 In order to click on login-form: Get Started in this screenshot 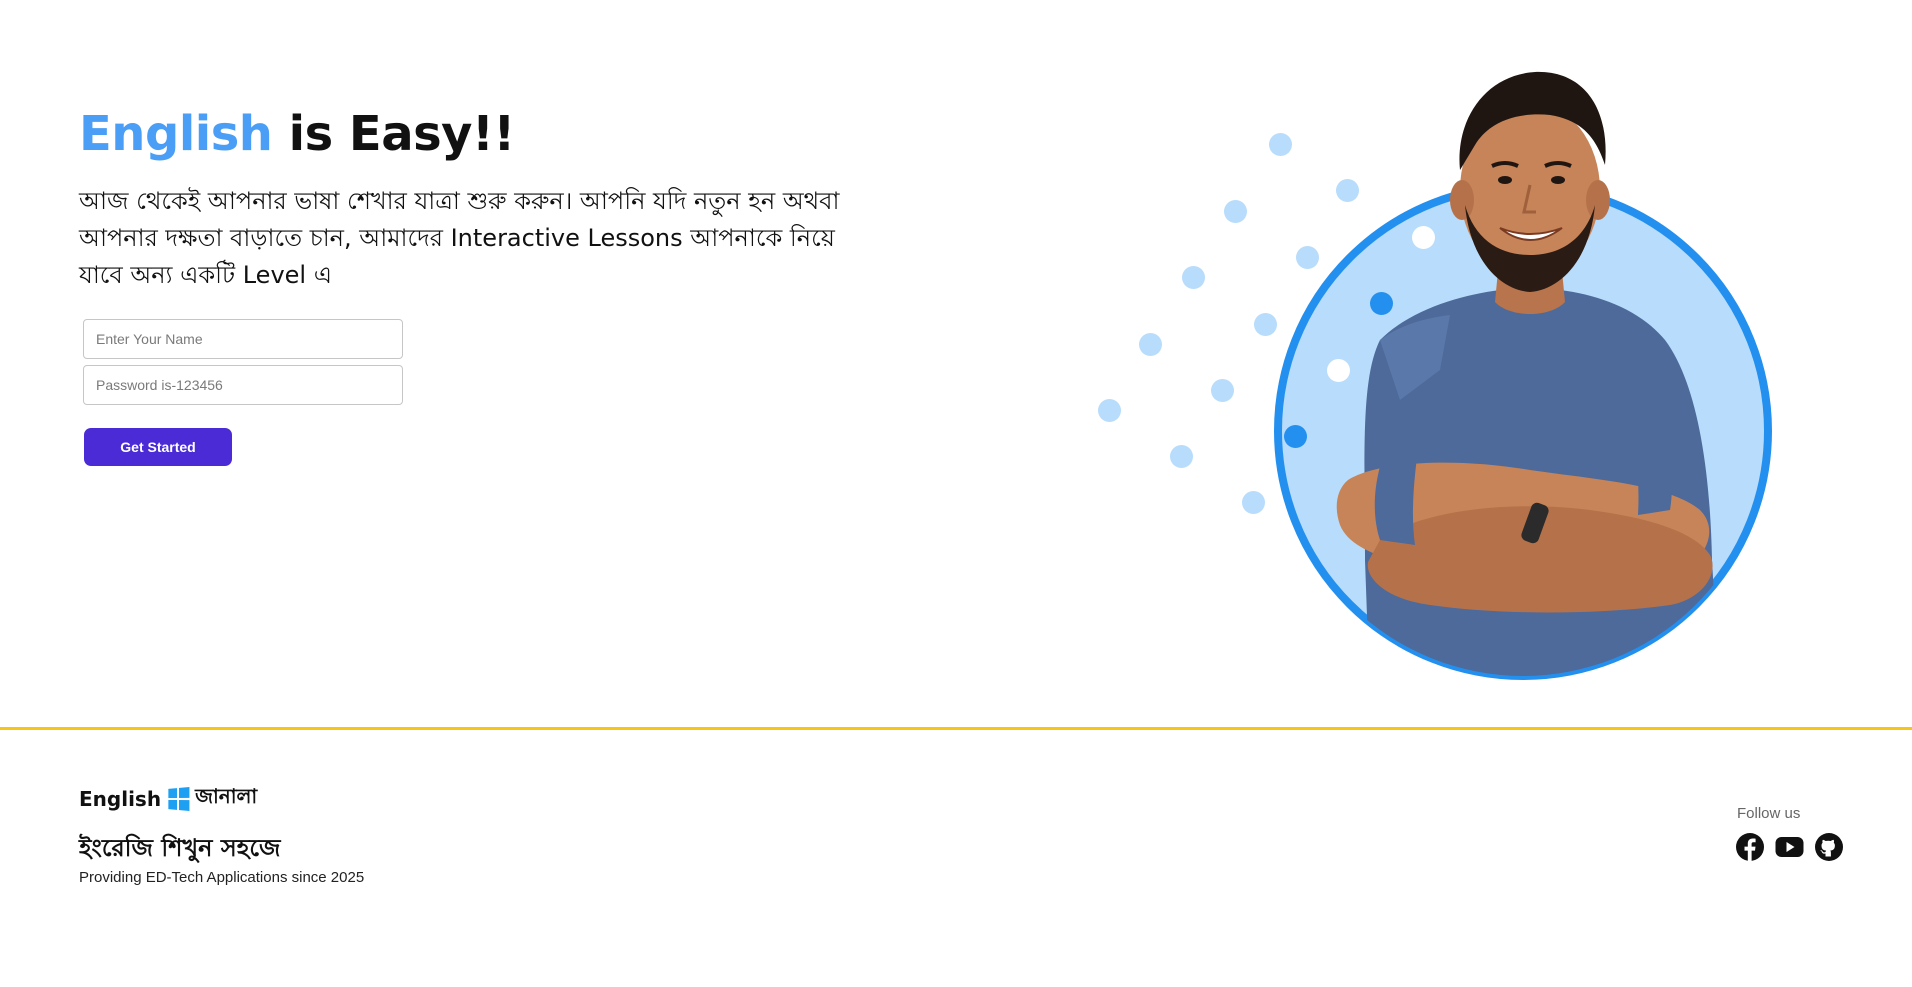, I will do `click(243, 392)`.